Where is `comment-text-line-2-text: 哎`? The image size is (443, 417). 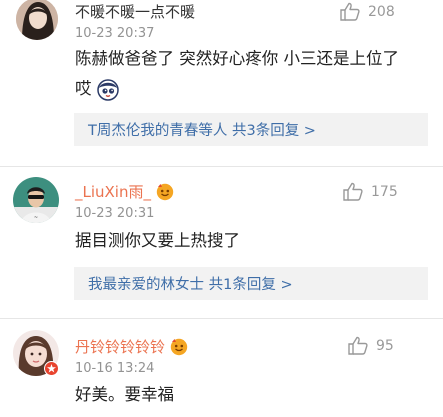 comment-text-line-2-text: 哎 is located at coordinates (83, 88).